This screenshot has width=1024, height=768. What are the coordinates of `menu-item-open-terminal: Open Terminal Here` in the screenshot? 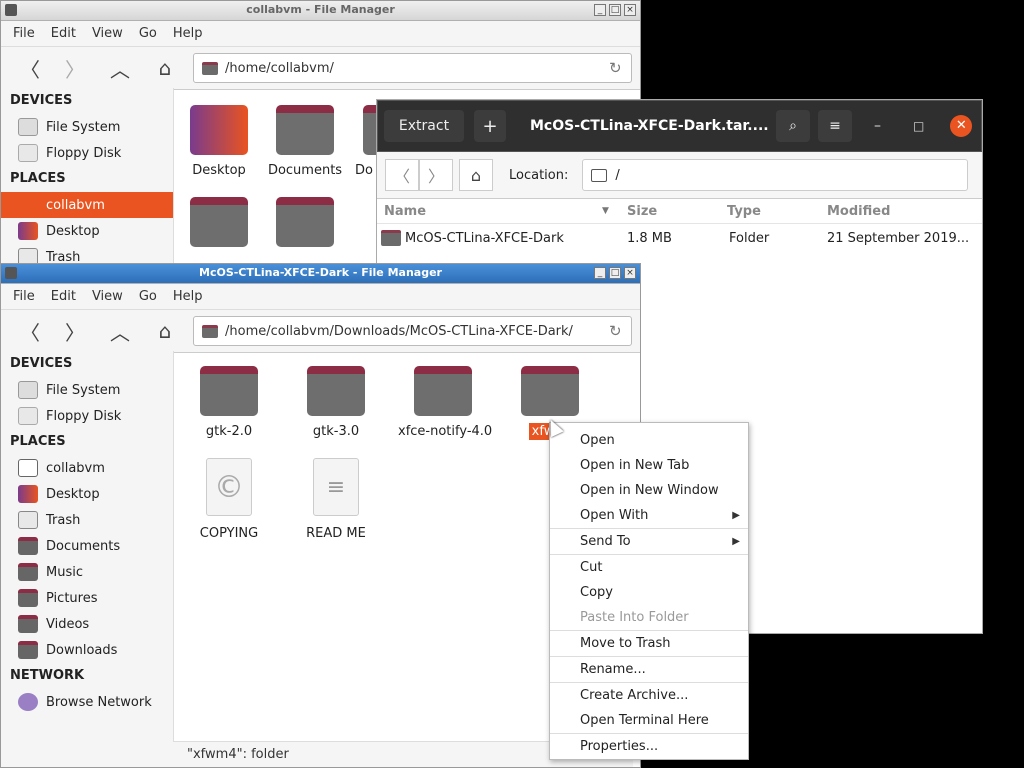 It's located at (649, 720).